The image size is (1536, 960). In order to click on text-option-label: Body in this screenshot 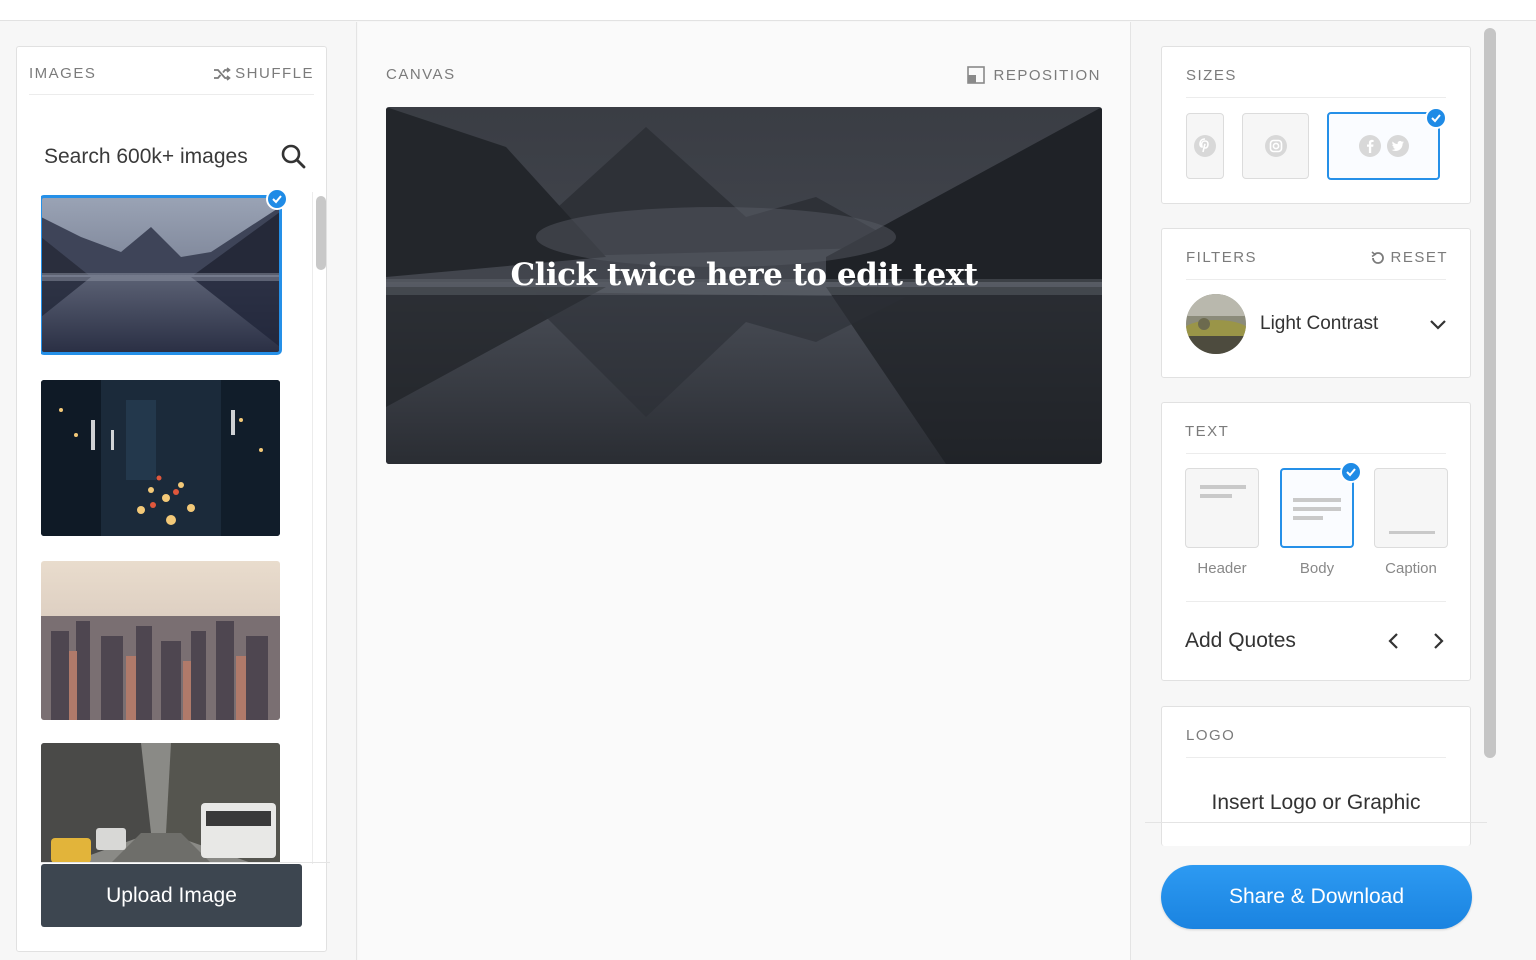, I will do `click(1317, 568)`.